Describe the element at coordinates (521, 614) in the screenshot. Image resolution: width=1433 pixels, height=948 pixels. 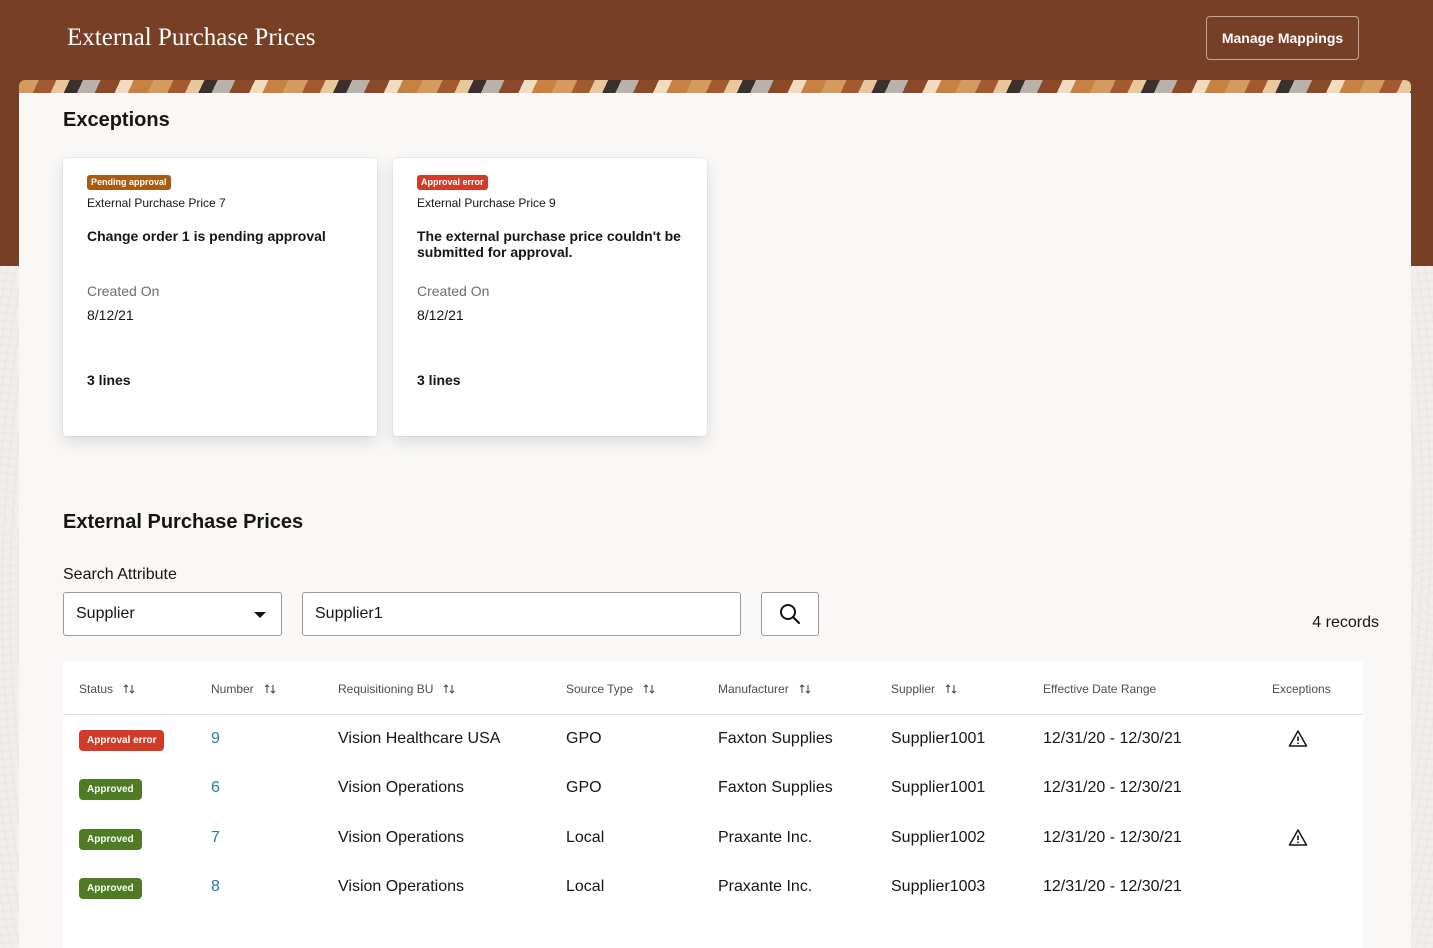
I see `search-input` at that location.